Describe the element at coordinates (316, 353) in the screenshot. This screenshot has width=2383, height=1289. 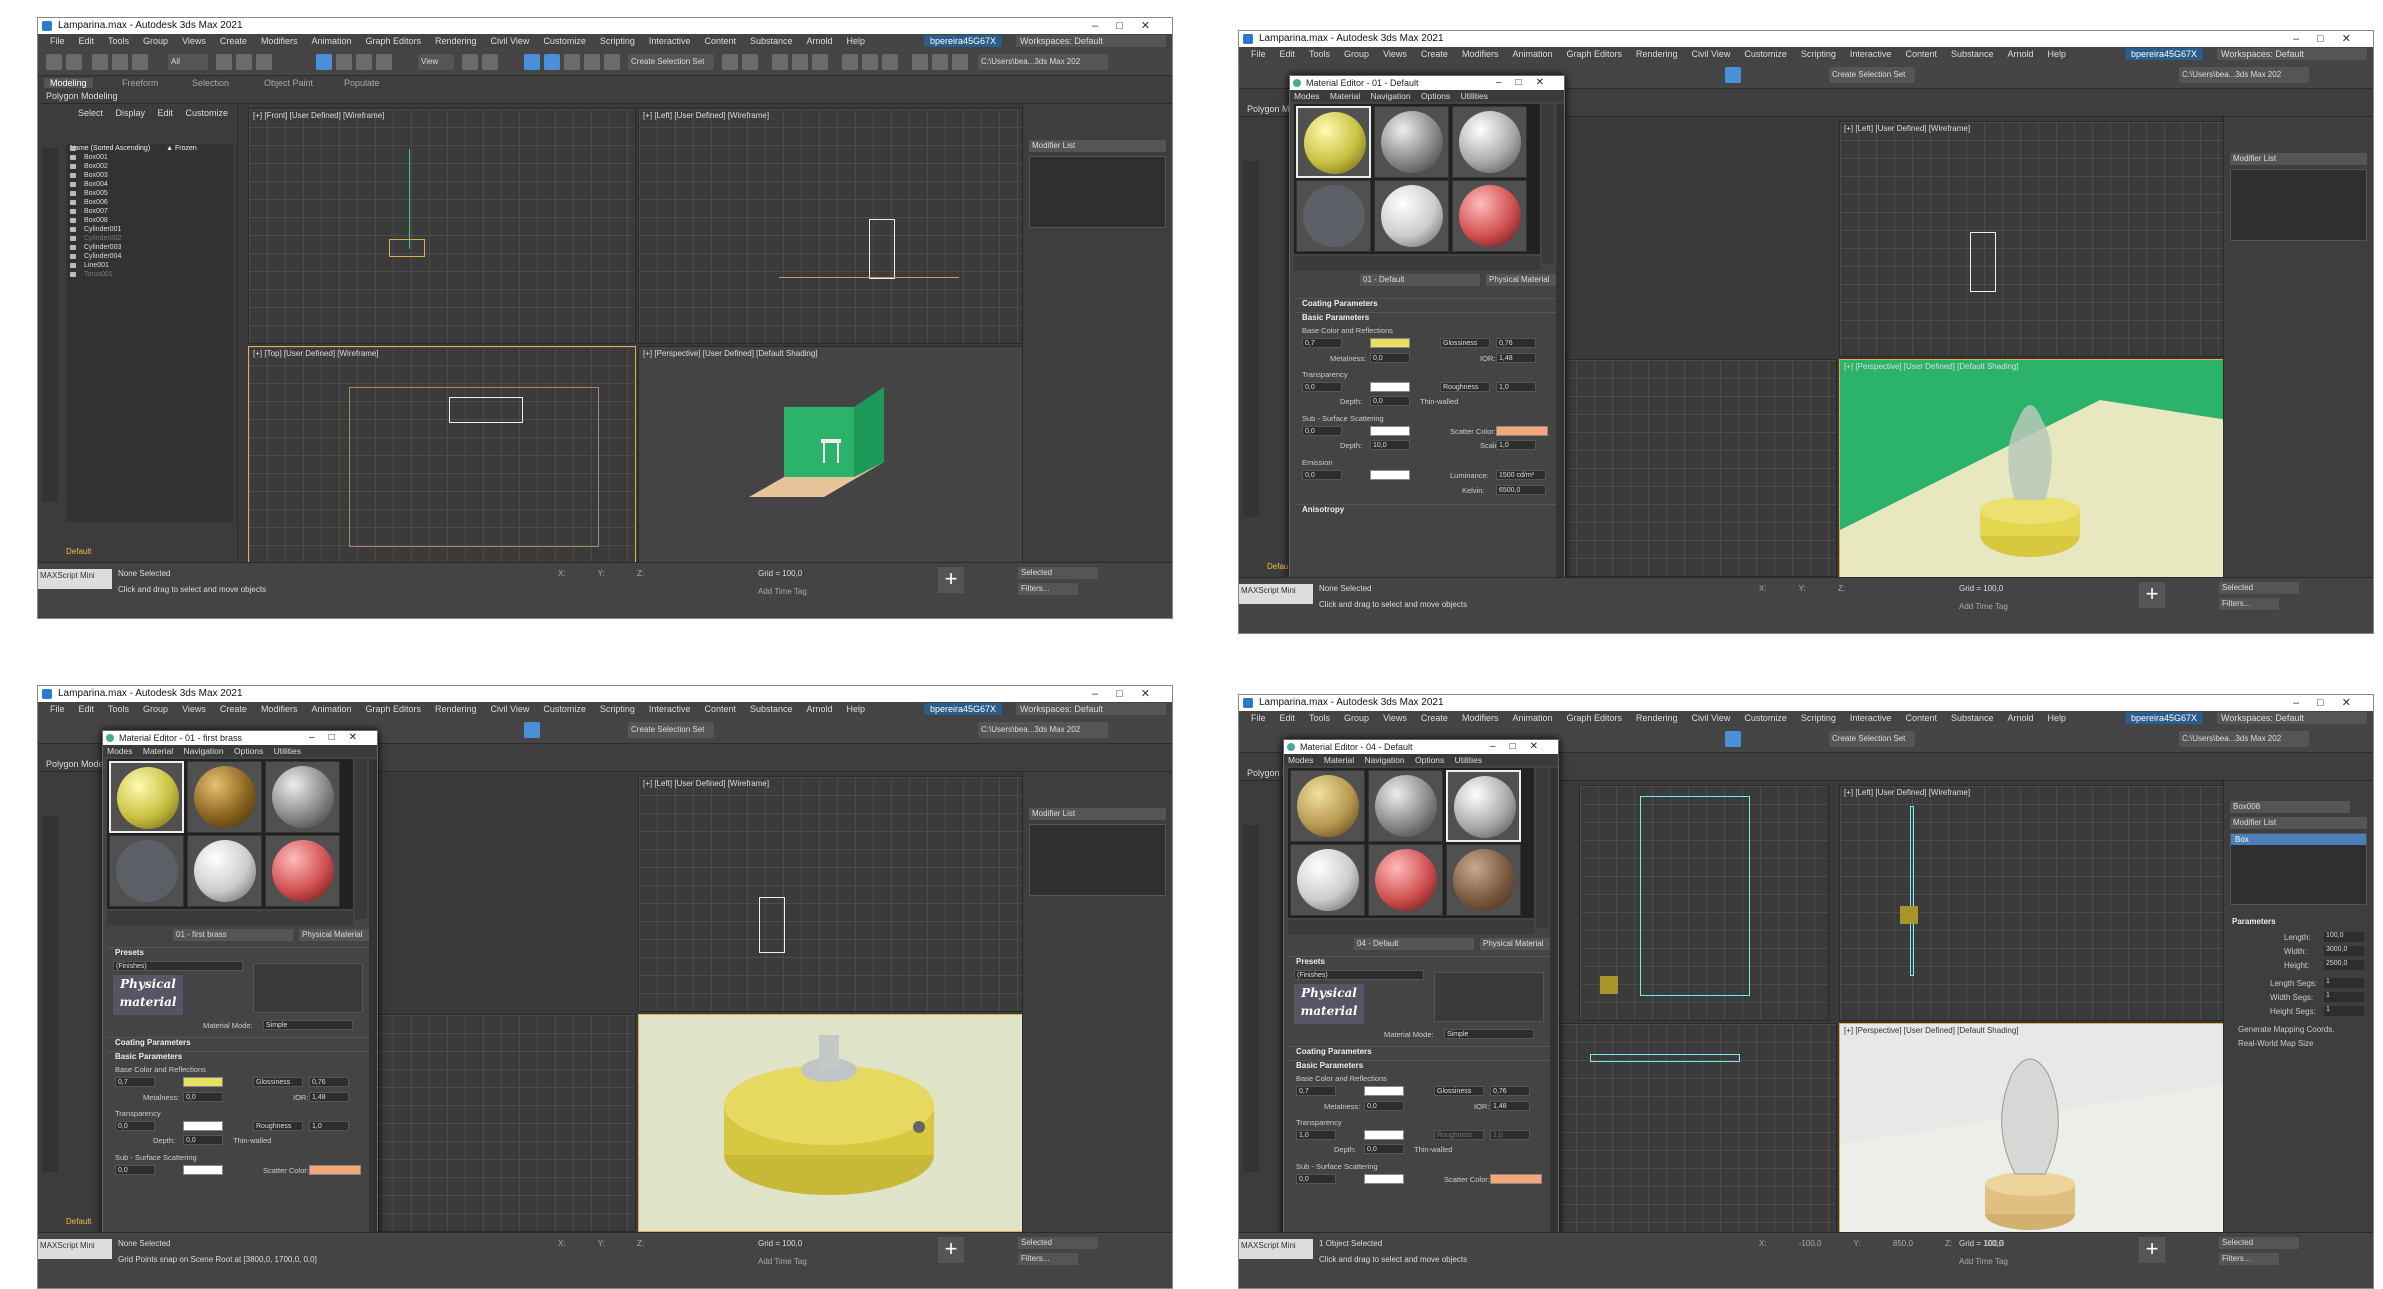
I see `viewport-label: [+] [Top] [User Defined] [Wireframe]` at that location.